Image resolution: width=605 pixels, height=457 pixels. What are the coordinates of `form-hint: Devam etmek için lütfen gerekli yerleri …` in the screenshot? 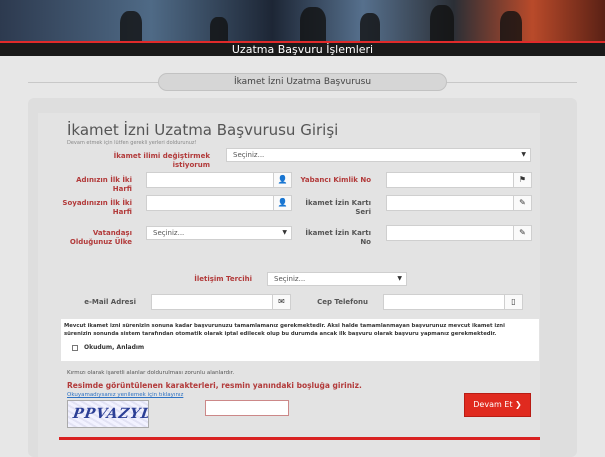 It's located at (132, 143).